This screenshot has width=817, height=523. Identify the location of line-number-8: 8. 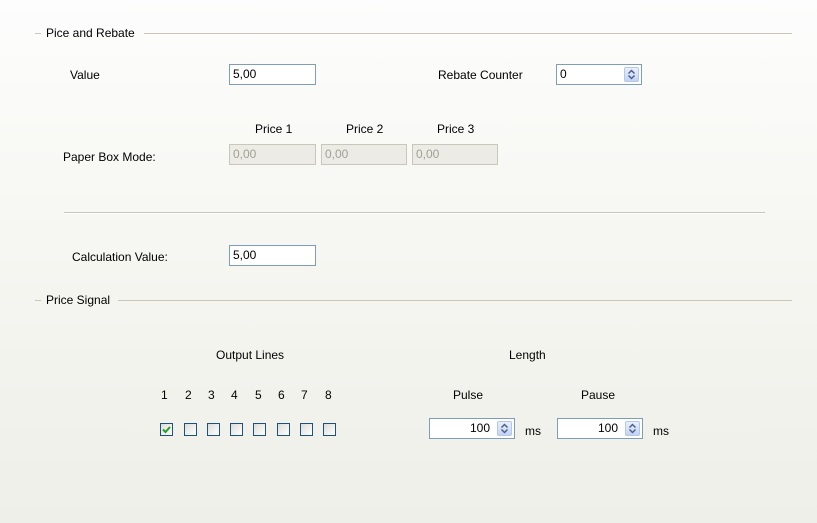
(328, 395).